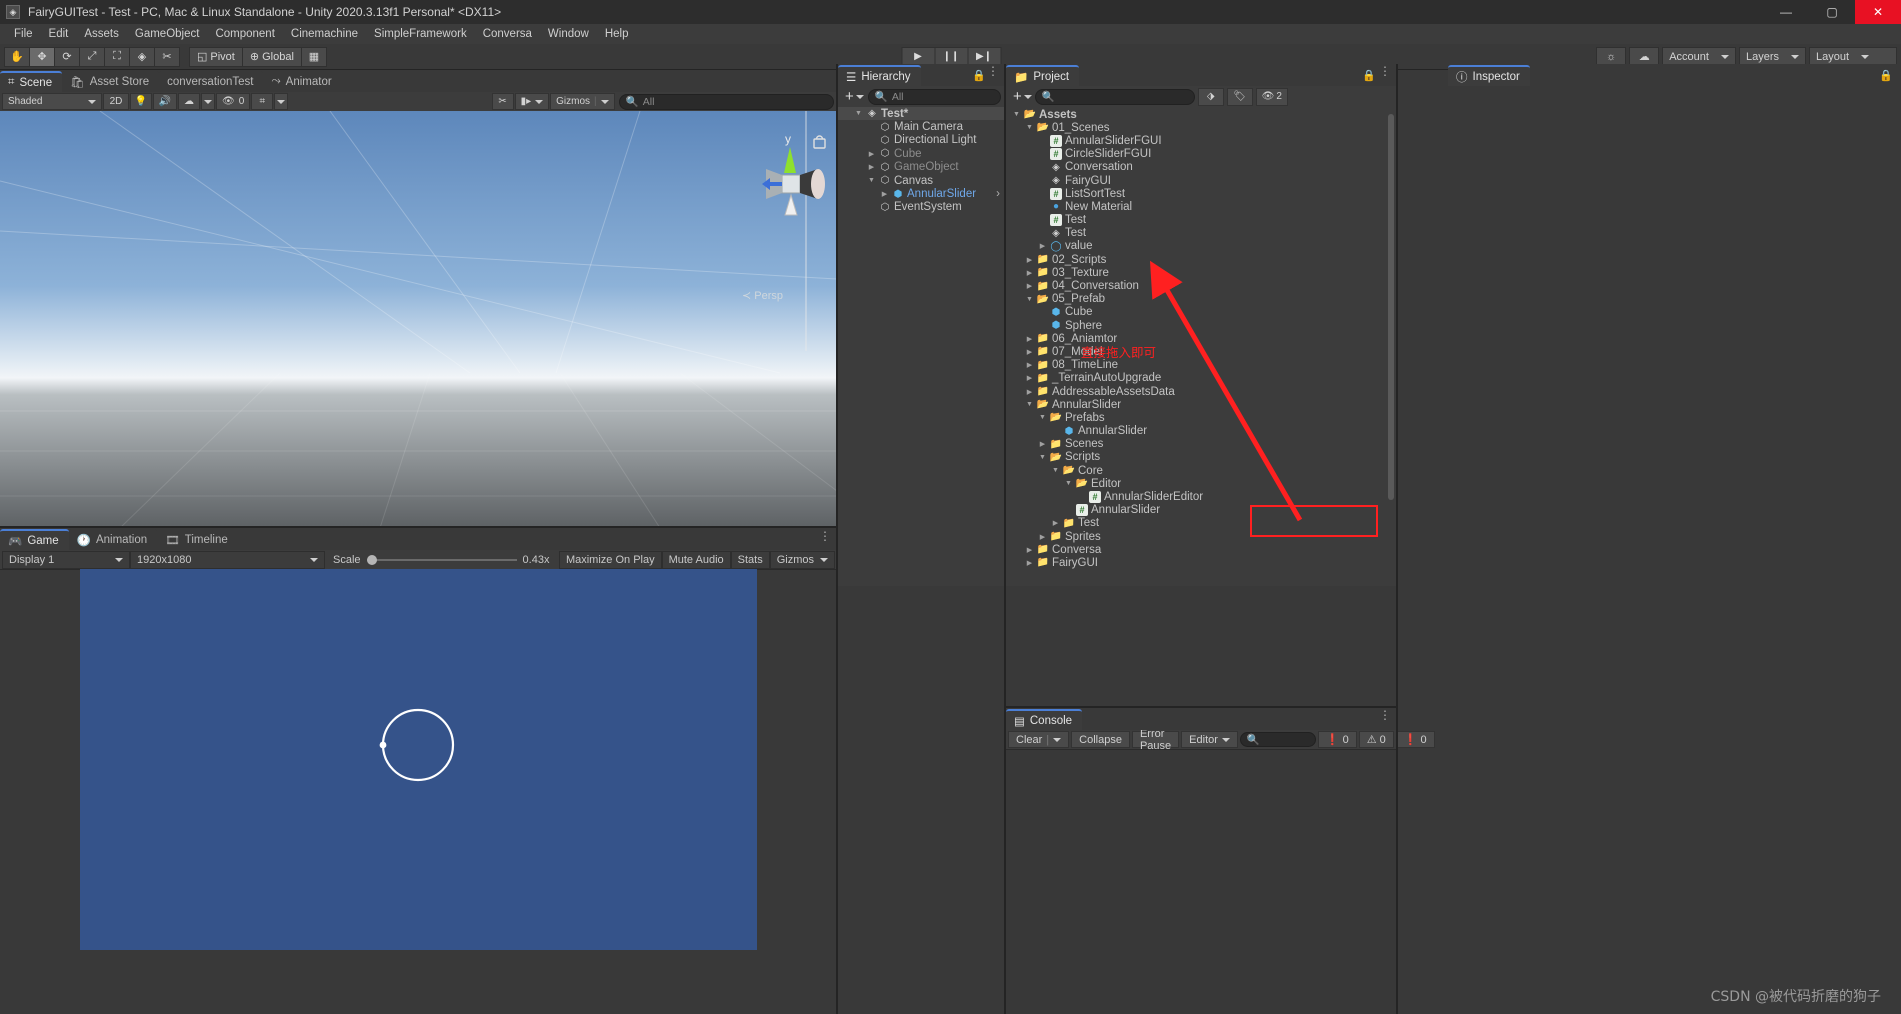 The image size is (1901, 1014). Describe the element at coordinates (1201, 470) in the screenshot. I see `tree-item: ▼ 📂 Core` at that location.